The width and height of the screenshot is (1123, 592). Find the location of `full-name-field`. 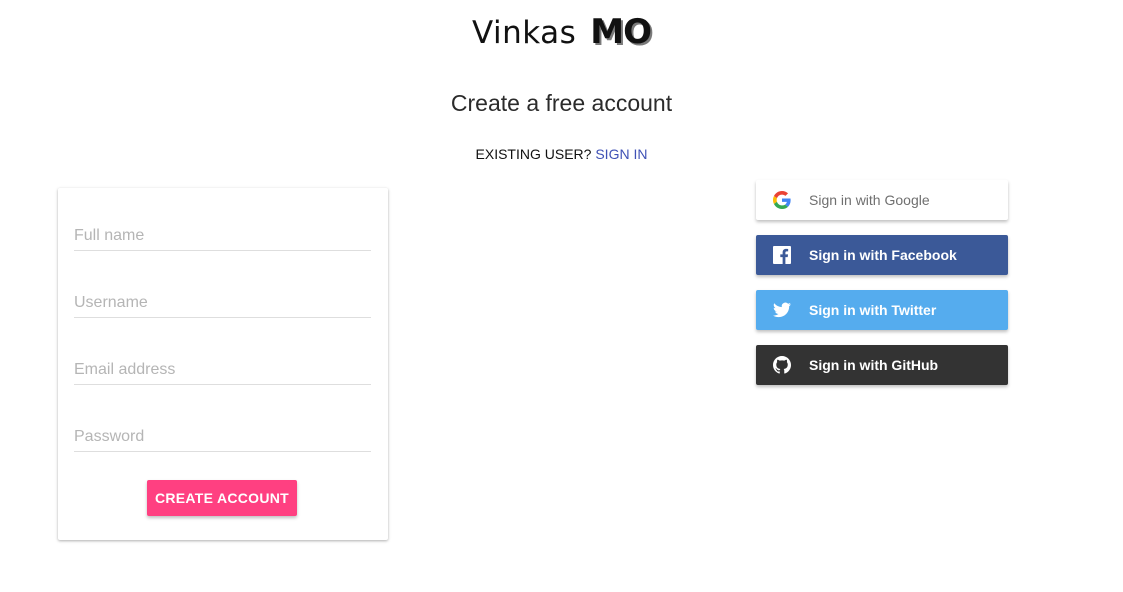

full-name-field is located at coordinates (222, 237).